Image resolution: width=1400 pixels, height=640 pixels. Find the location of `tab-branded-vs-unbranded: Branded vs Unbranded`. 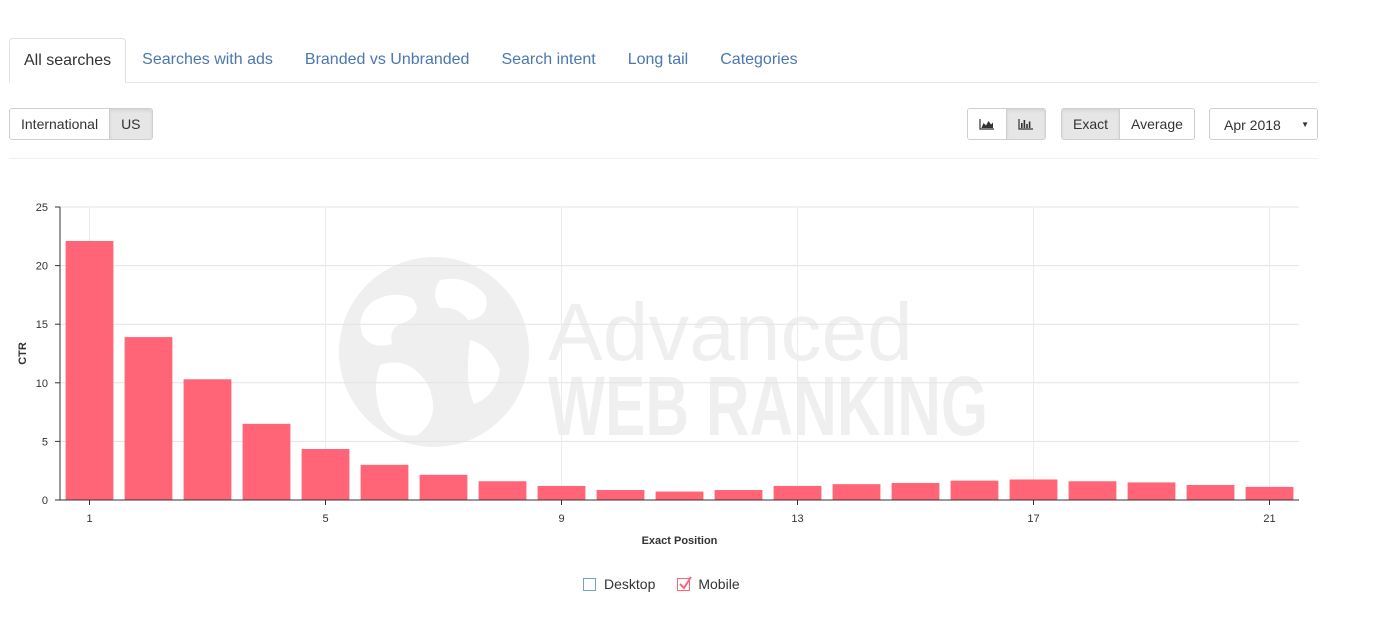

tab-branded-vs-unbranded: Branded vs Unbranded is located at coordinates (387, 60).